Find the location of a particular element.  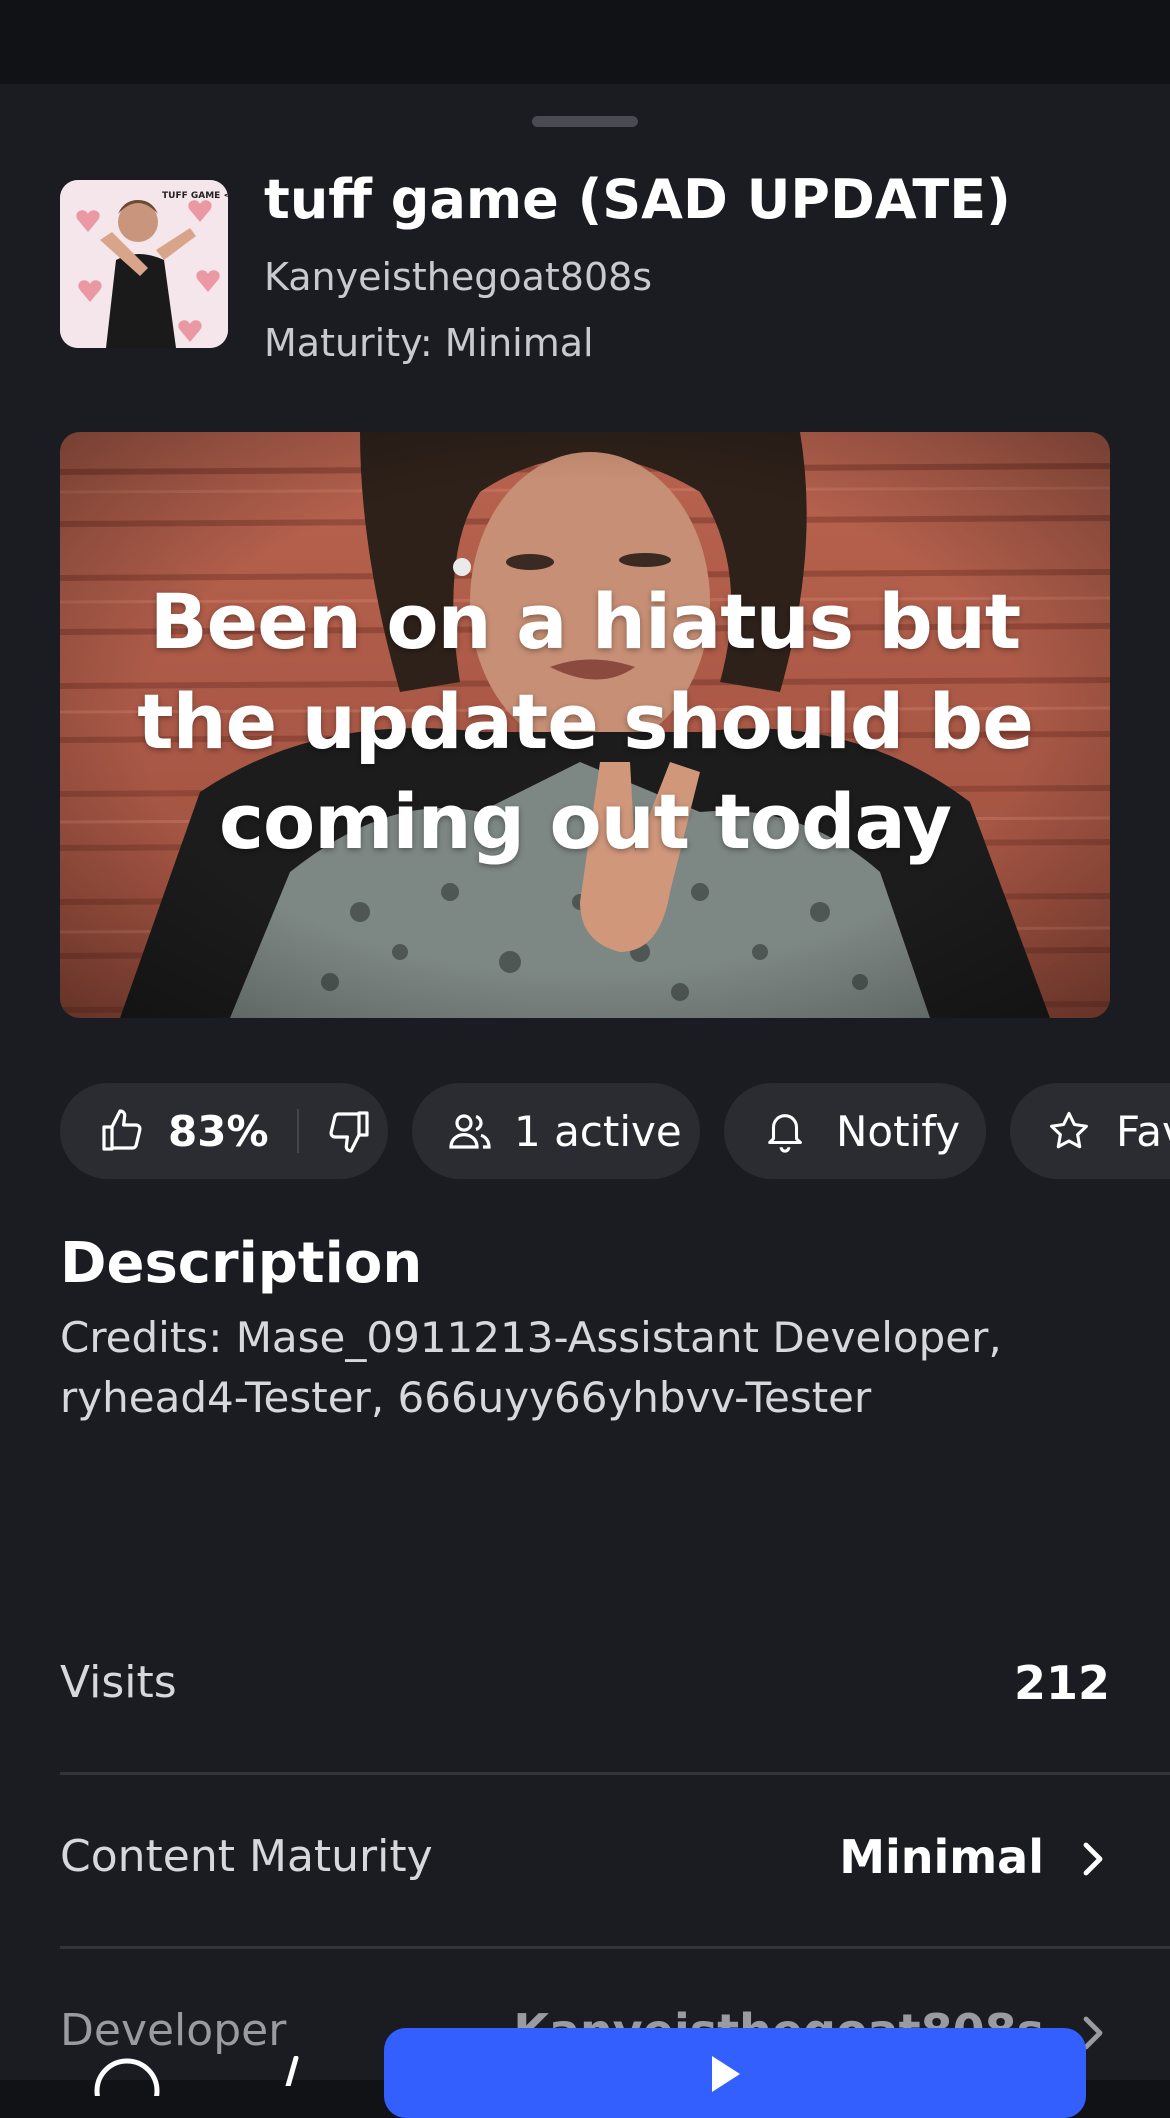

rating-divider is located at coordinates (297, 1131).